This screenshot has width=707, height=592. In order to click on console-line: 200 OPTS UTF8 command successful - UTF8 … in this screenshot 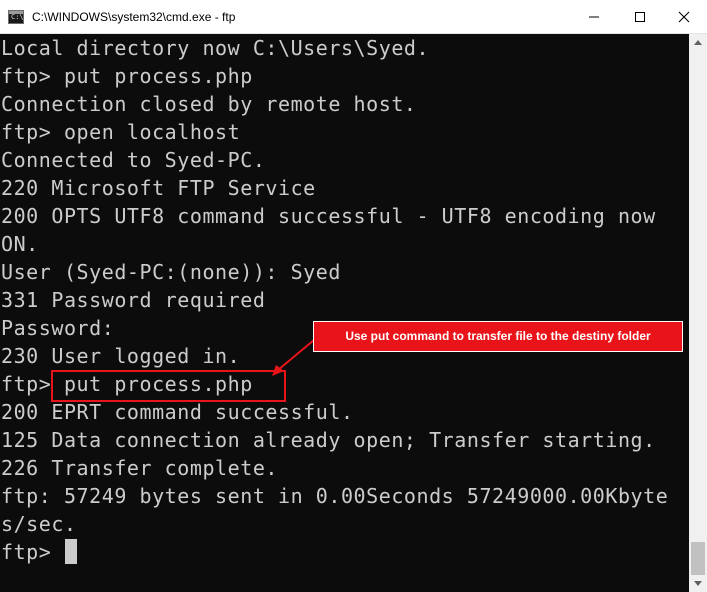, I will do `click(328, 216)`.